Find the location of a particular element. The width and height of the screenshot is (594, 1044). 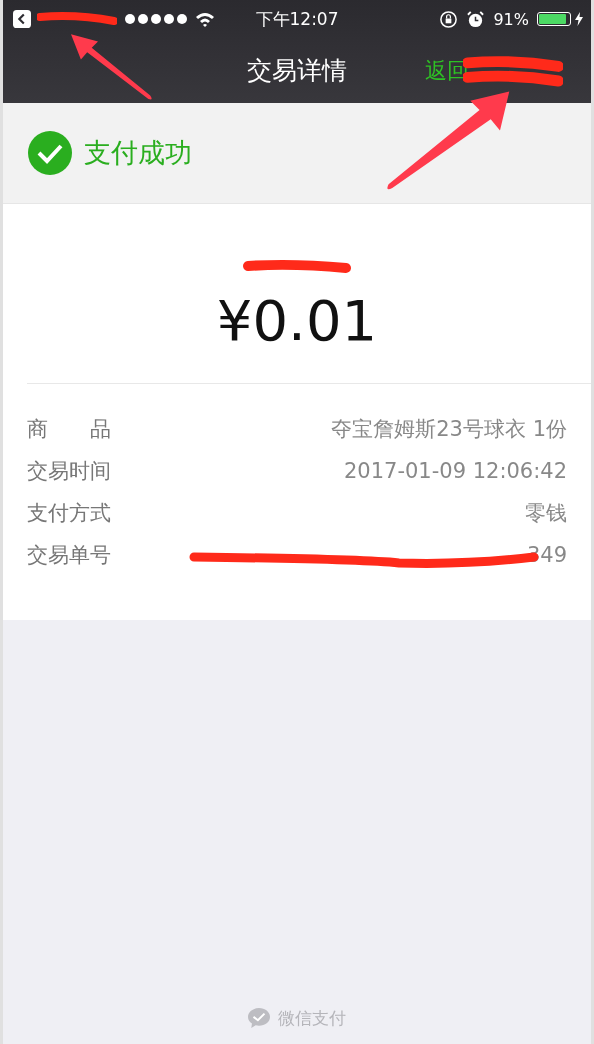

detail-value: 零钱 is located at coordinates (546, 513).